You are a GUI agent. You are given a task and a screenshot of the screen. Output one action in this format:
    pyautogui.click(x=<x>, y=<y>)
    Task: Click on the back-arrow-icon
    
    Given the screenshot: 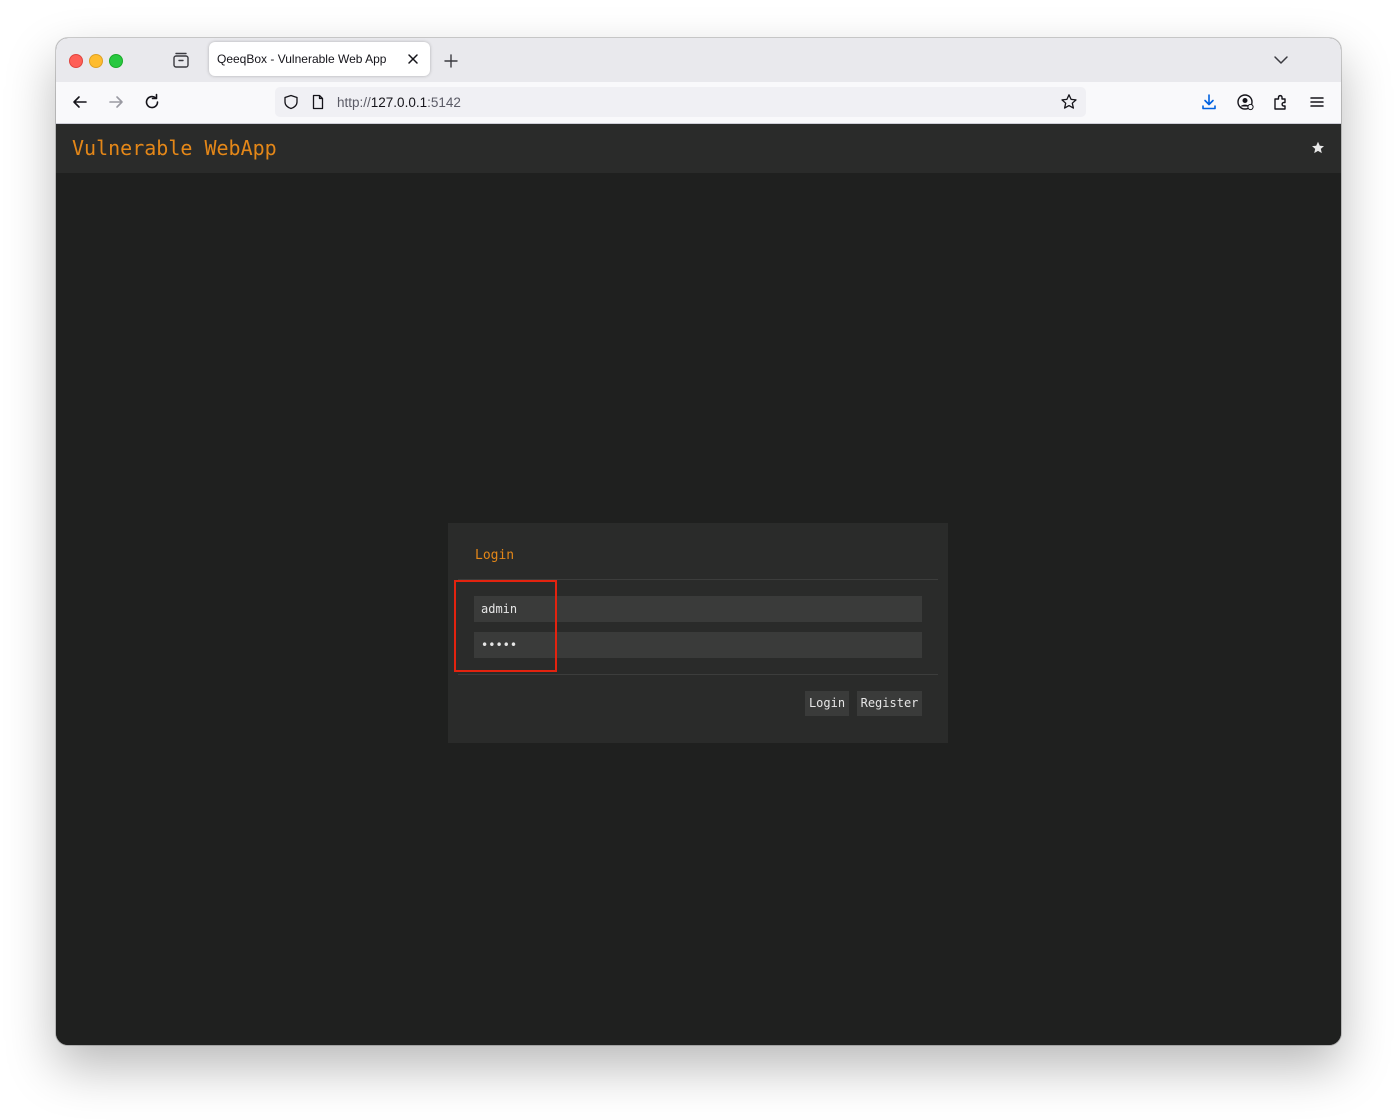 What is the action you would take?
    pyautogui.click(x=80, y=102)
    